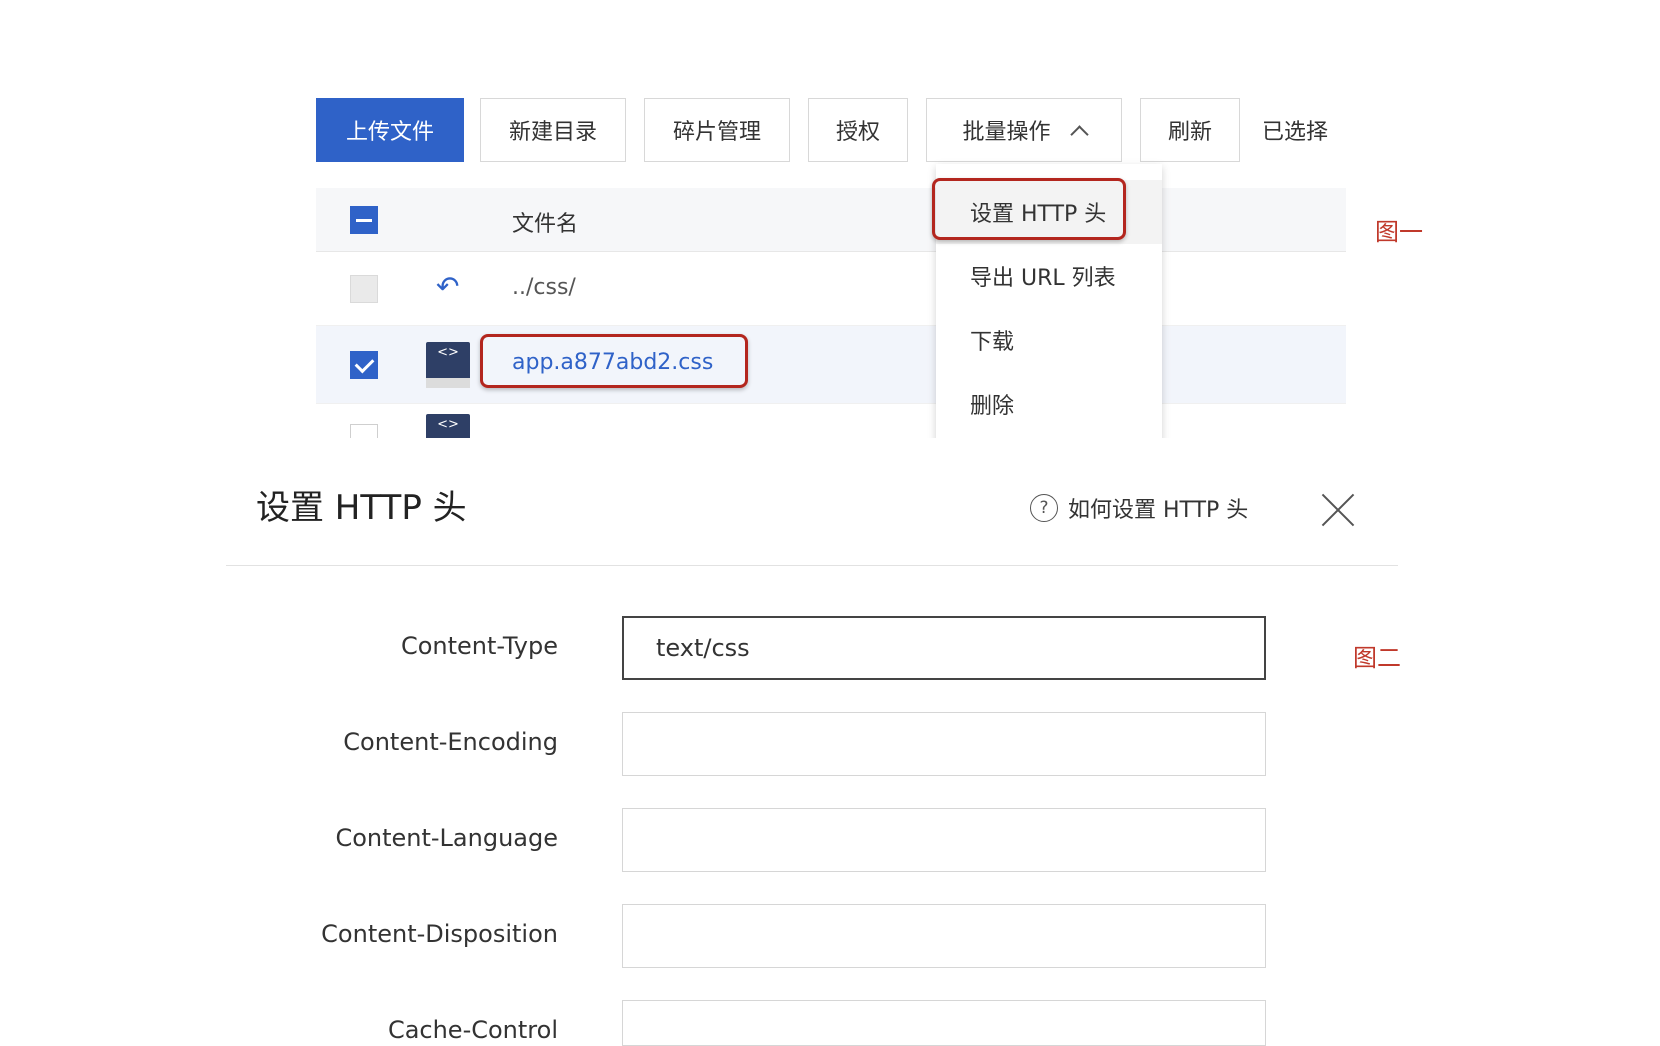 This screenshot has width=1660, height=1046. I want to click on content-encoding-input, so click(944, 744).